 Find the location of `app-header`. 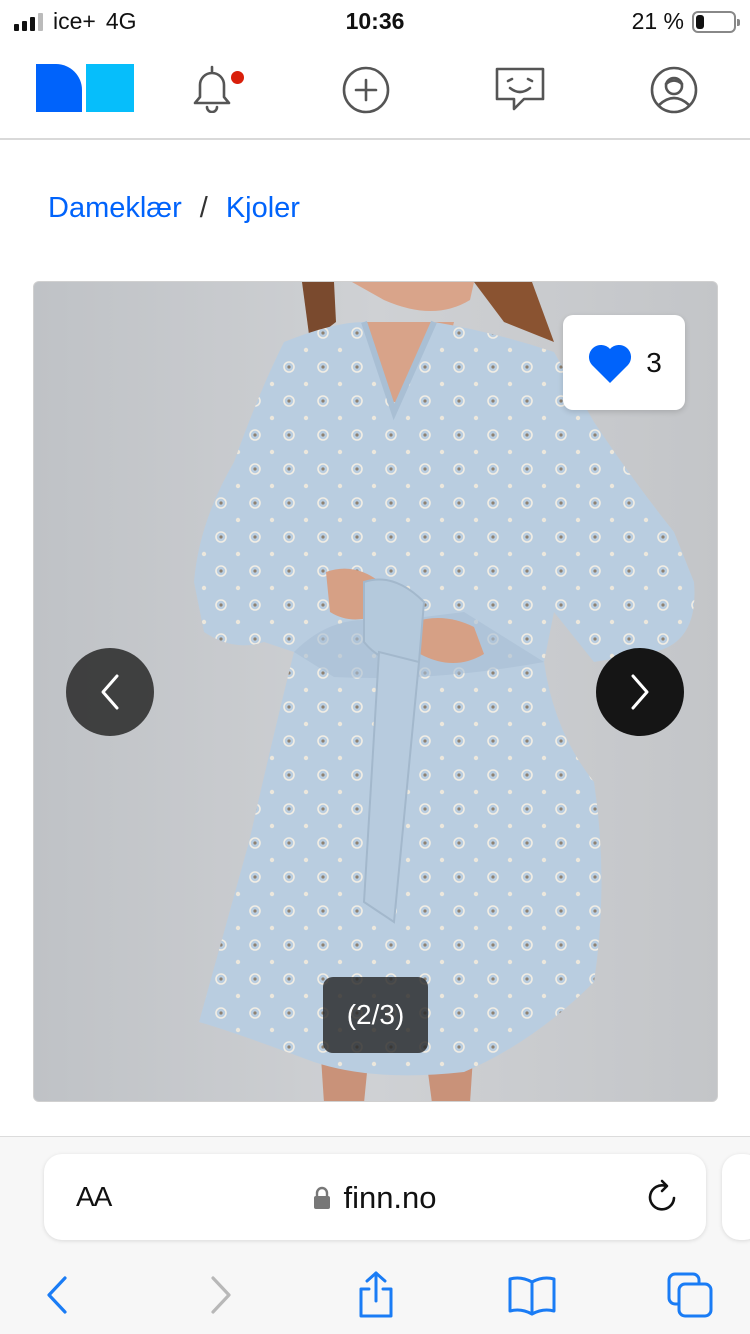

app-header is located at coordinates (375, 92).